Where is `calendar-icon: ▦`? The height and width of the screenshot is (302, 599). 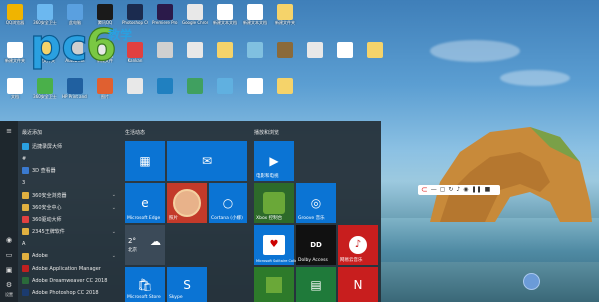
calendar-icon: ▦ is located at coordinates (145, 161).